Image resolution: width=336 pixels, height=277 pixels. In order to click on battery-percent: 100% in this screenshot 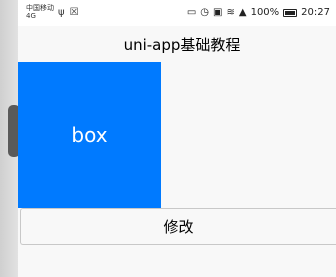, I will do `click(265, 12)`.